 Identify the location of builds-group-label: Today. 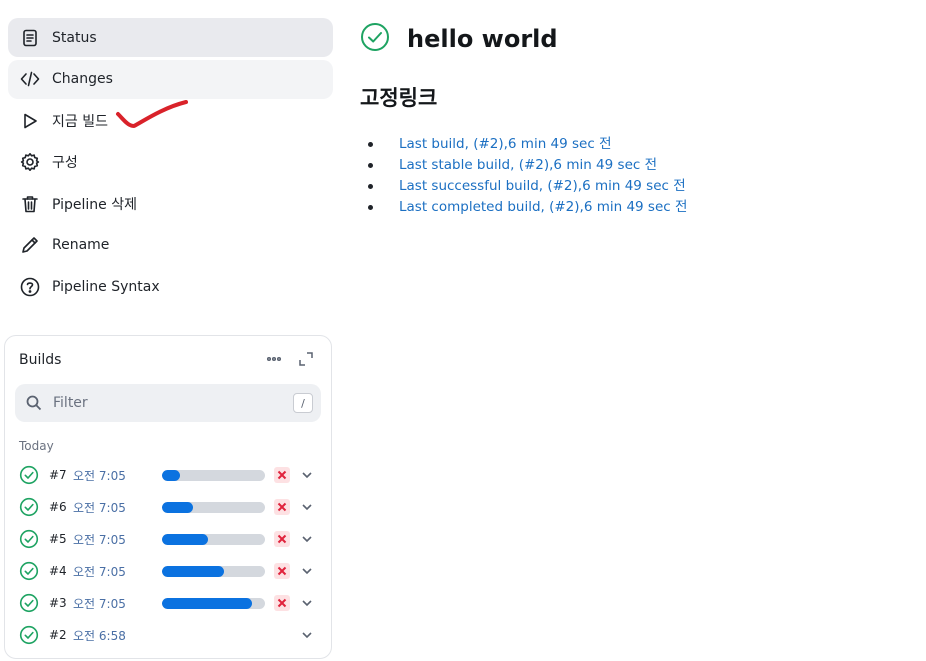
(36, 446).